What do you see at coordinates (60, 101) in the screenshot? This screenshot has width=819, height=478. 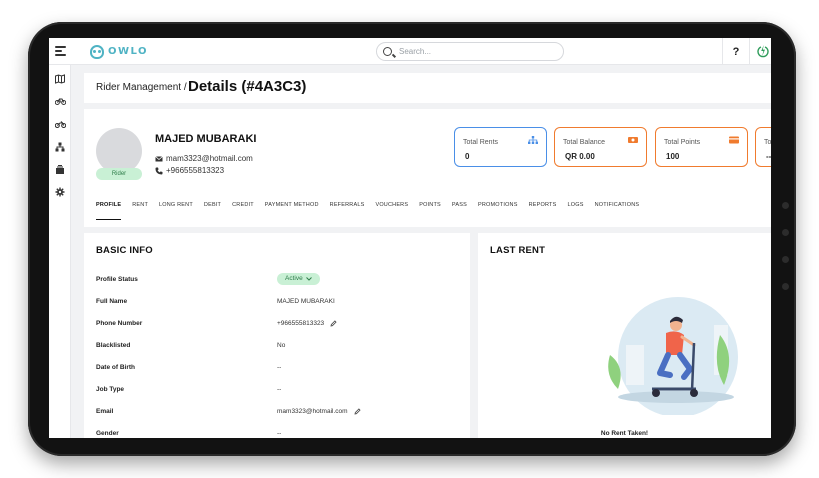 I see `bicycle-icon` at bounding box center [60, 101].